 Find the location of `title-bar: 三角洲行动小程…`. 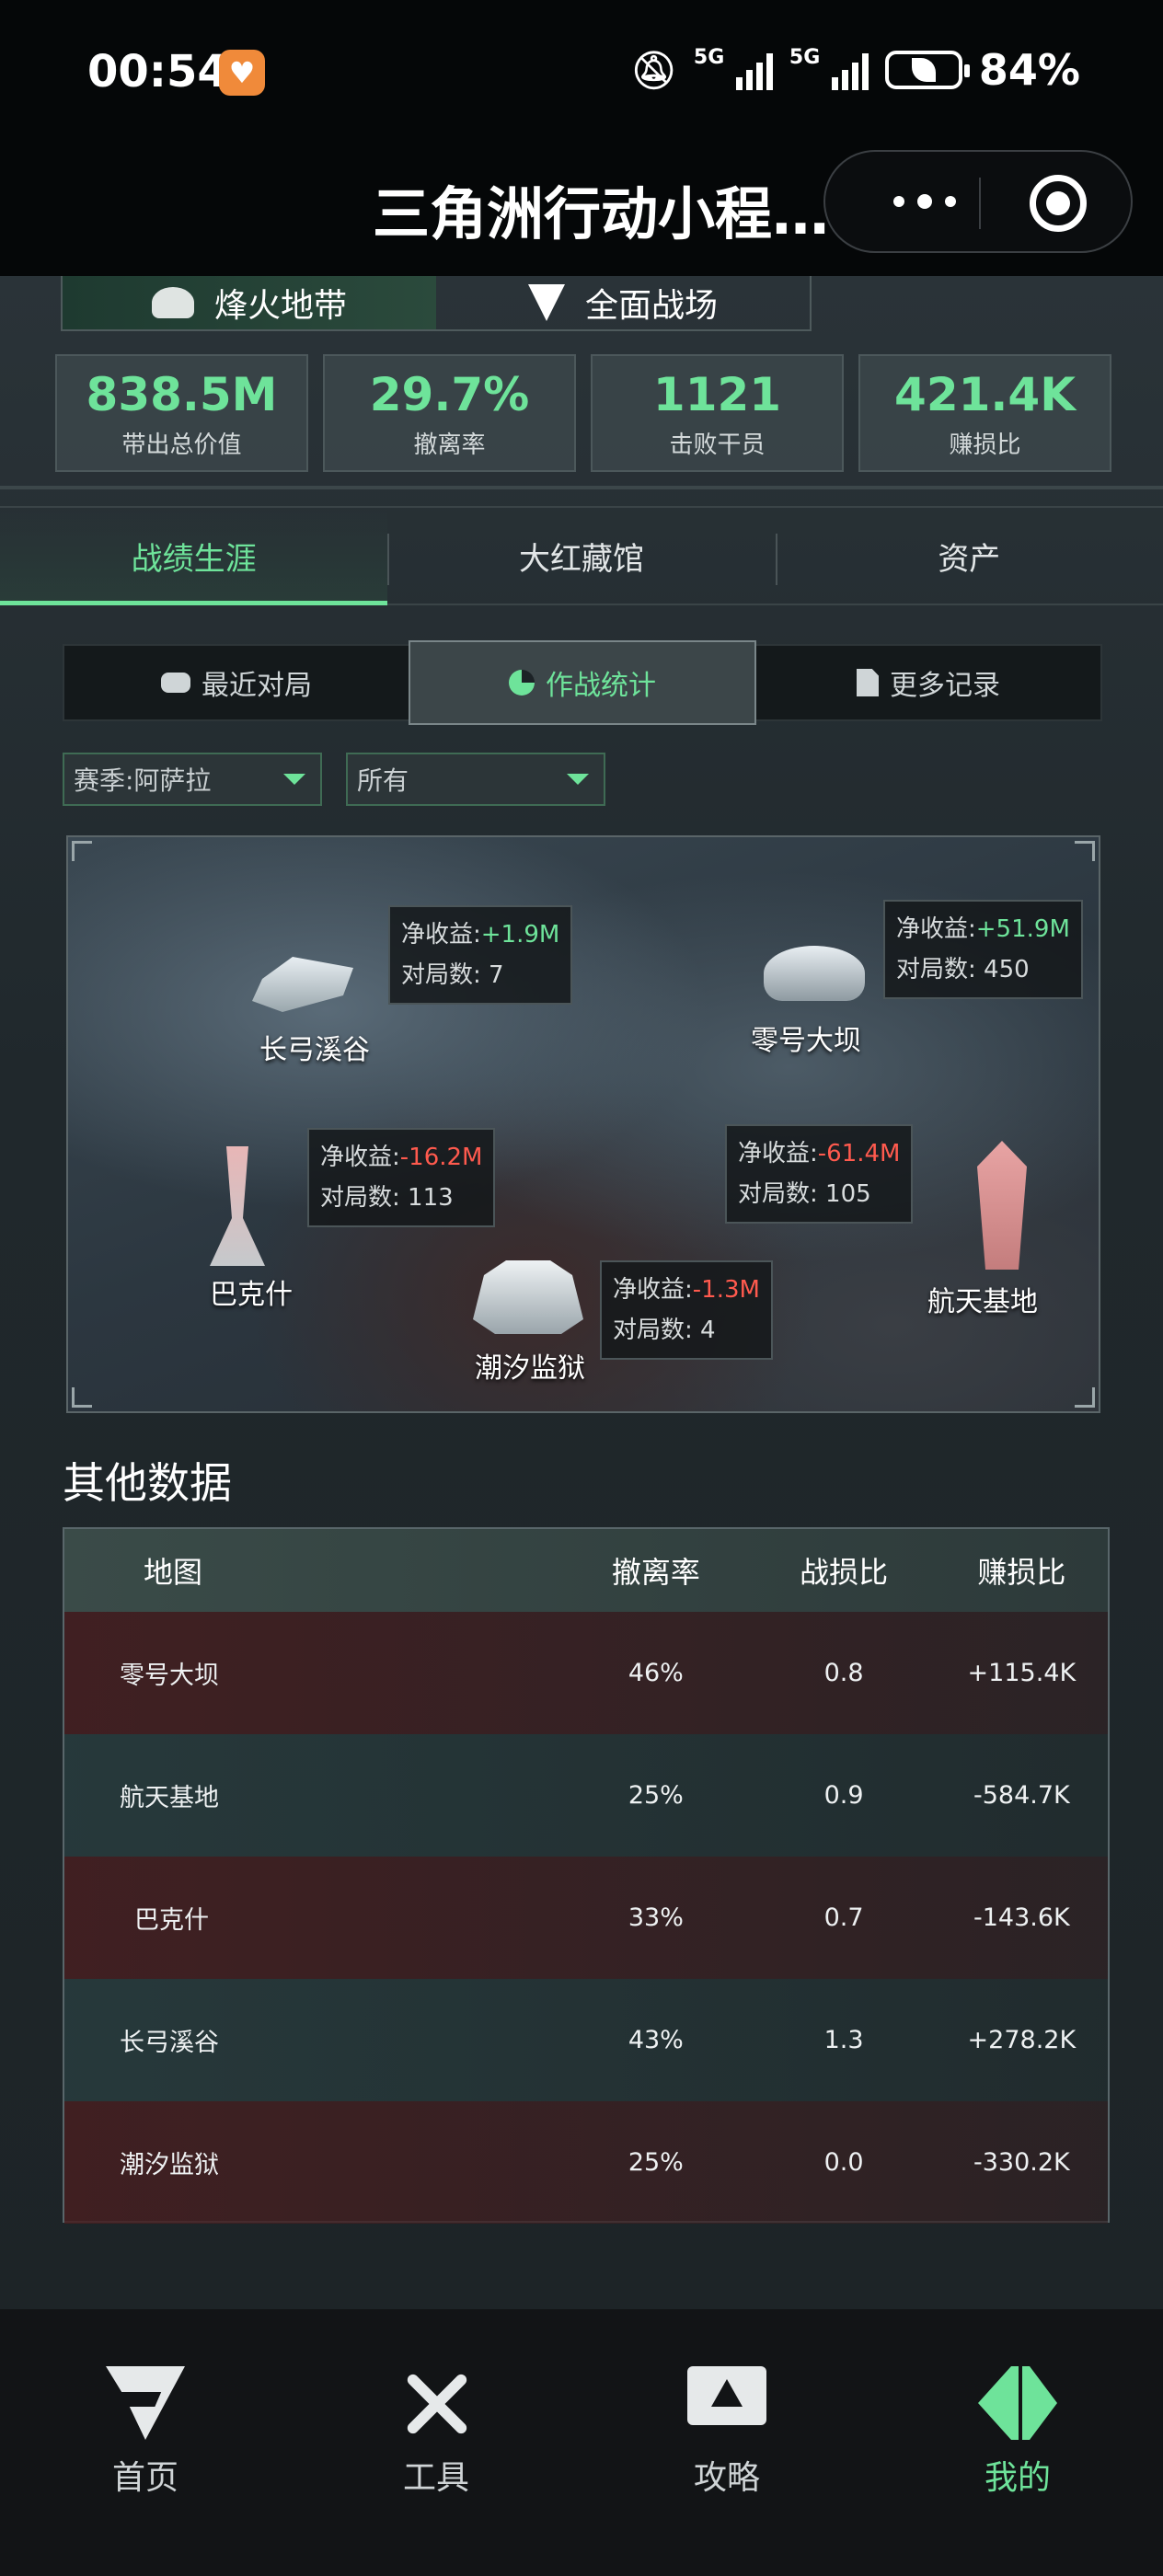

title-bar: 三角洲行动小程… is located at coordinates (581, 211).